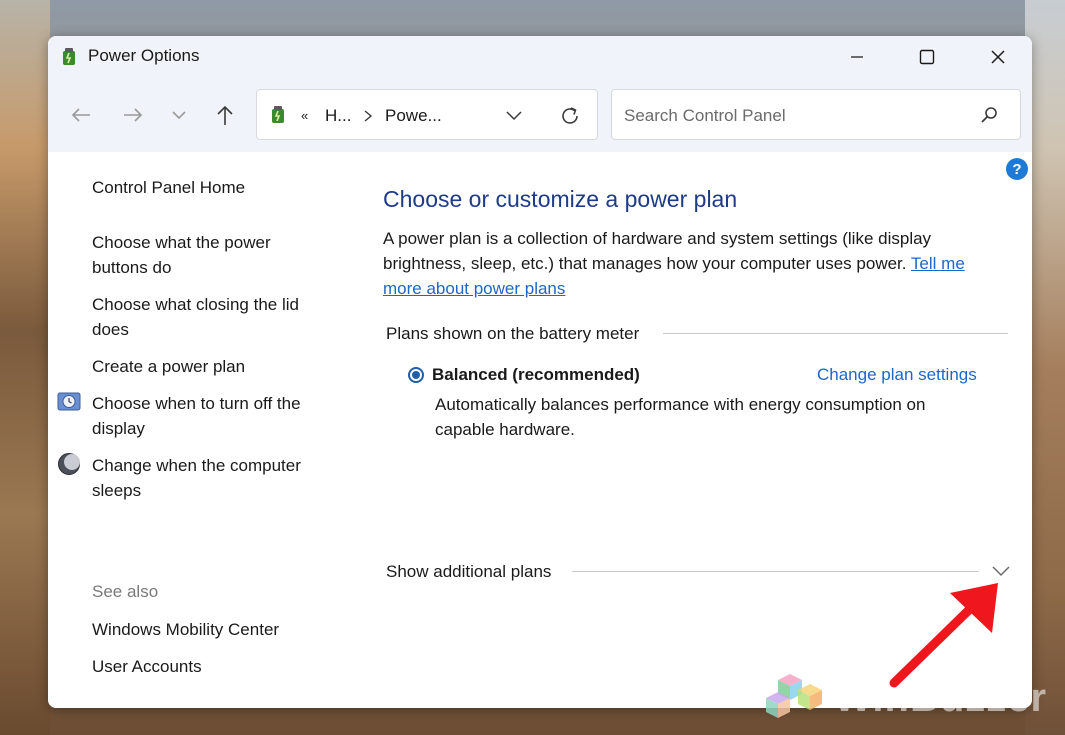 The image size is (1065, 735). Describe the element at coordinates (941, 697) in the screenshot. I see `watermark-text: WinBuzzer` at that location.